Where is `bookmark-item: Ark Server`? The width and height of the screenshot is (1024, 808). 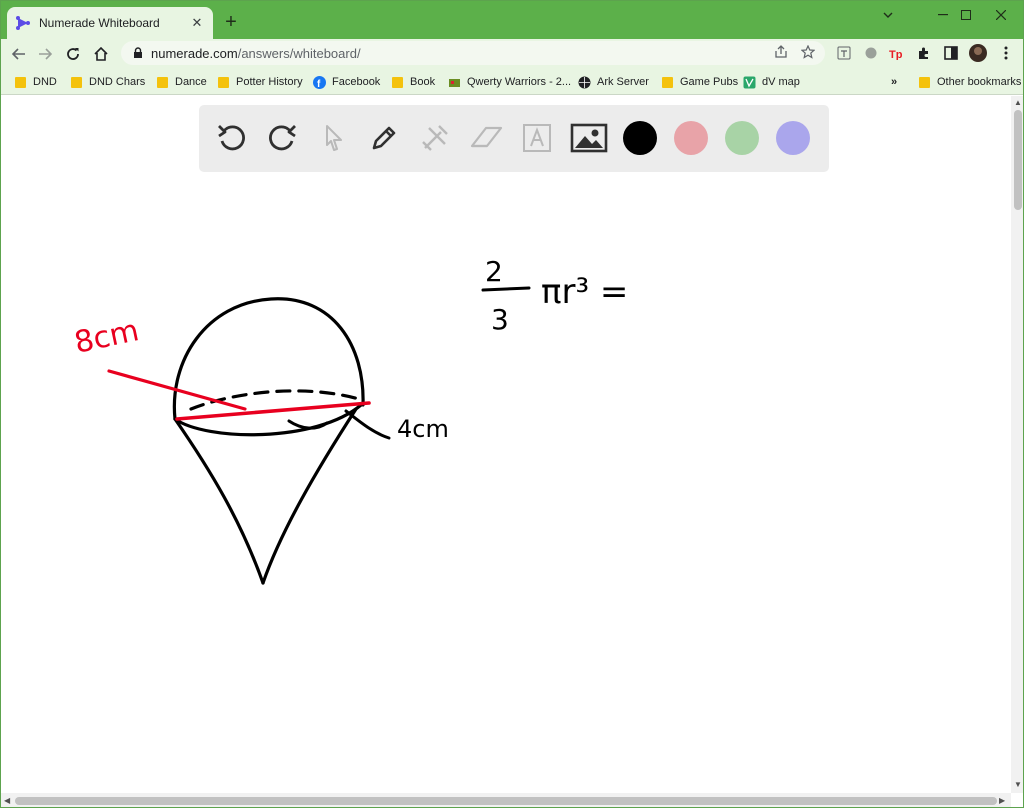
bookmark-item: Ark Server is located at coordinates (613, 82).